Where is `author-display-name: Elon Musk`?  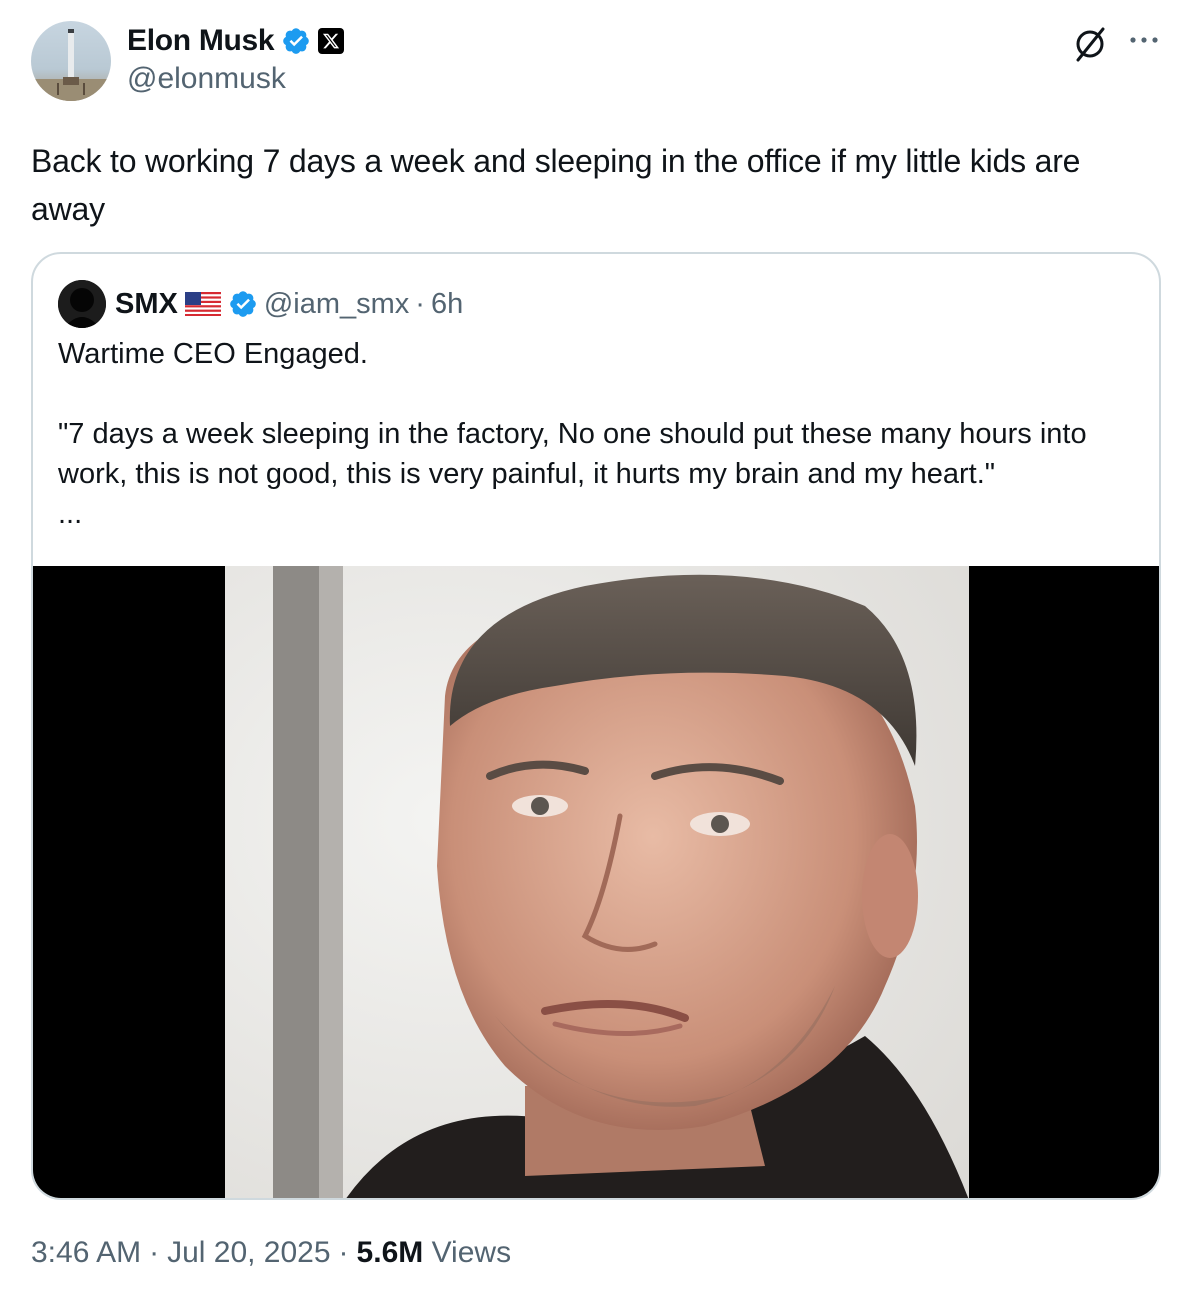 author-display-name: Elon Musk is located at coordinates (201, 41).